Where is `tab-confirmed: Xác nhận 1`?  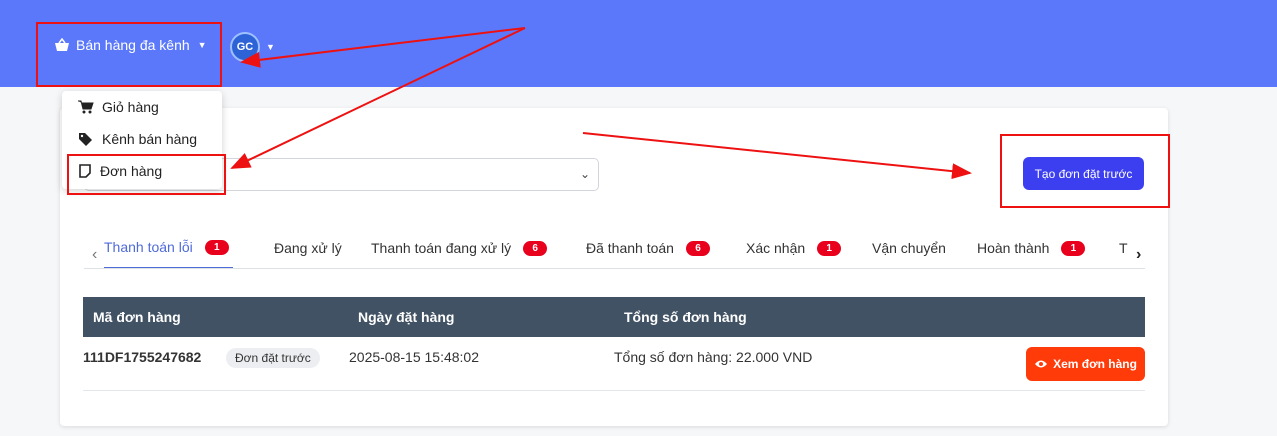 tab-confirmed: Xác nhận 1 is located at coordinates (794, 247).